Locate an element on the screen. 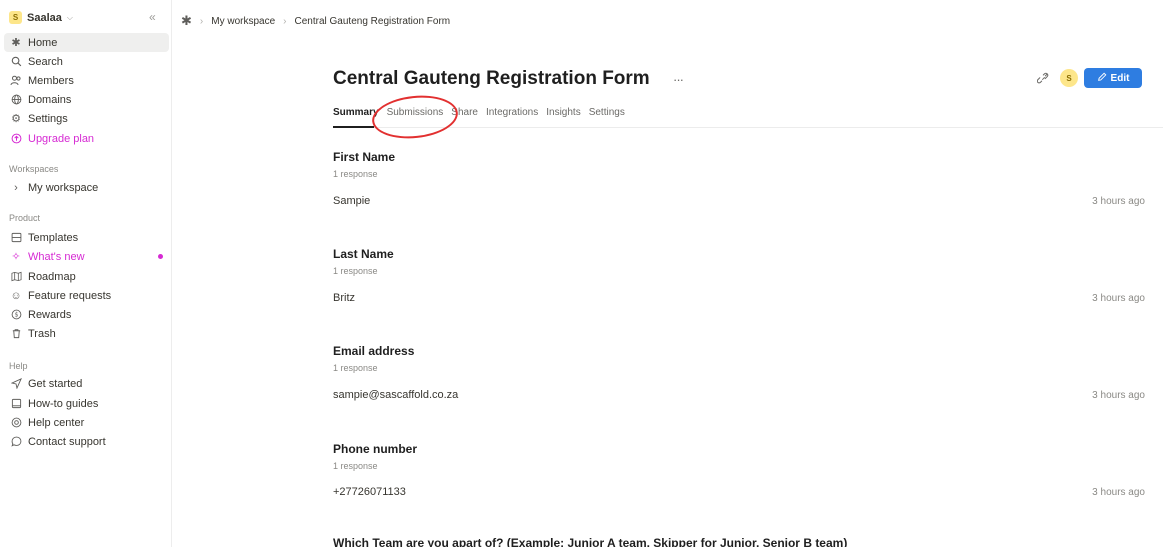 This screenshot has width=1163, height=547. link-icon is located at coordinates (1043, 78).